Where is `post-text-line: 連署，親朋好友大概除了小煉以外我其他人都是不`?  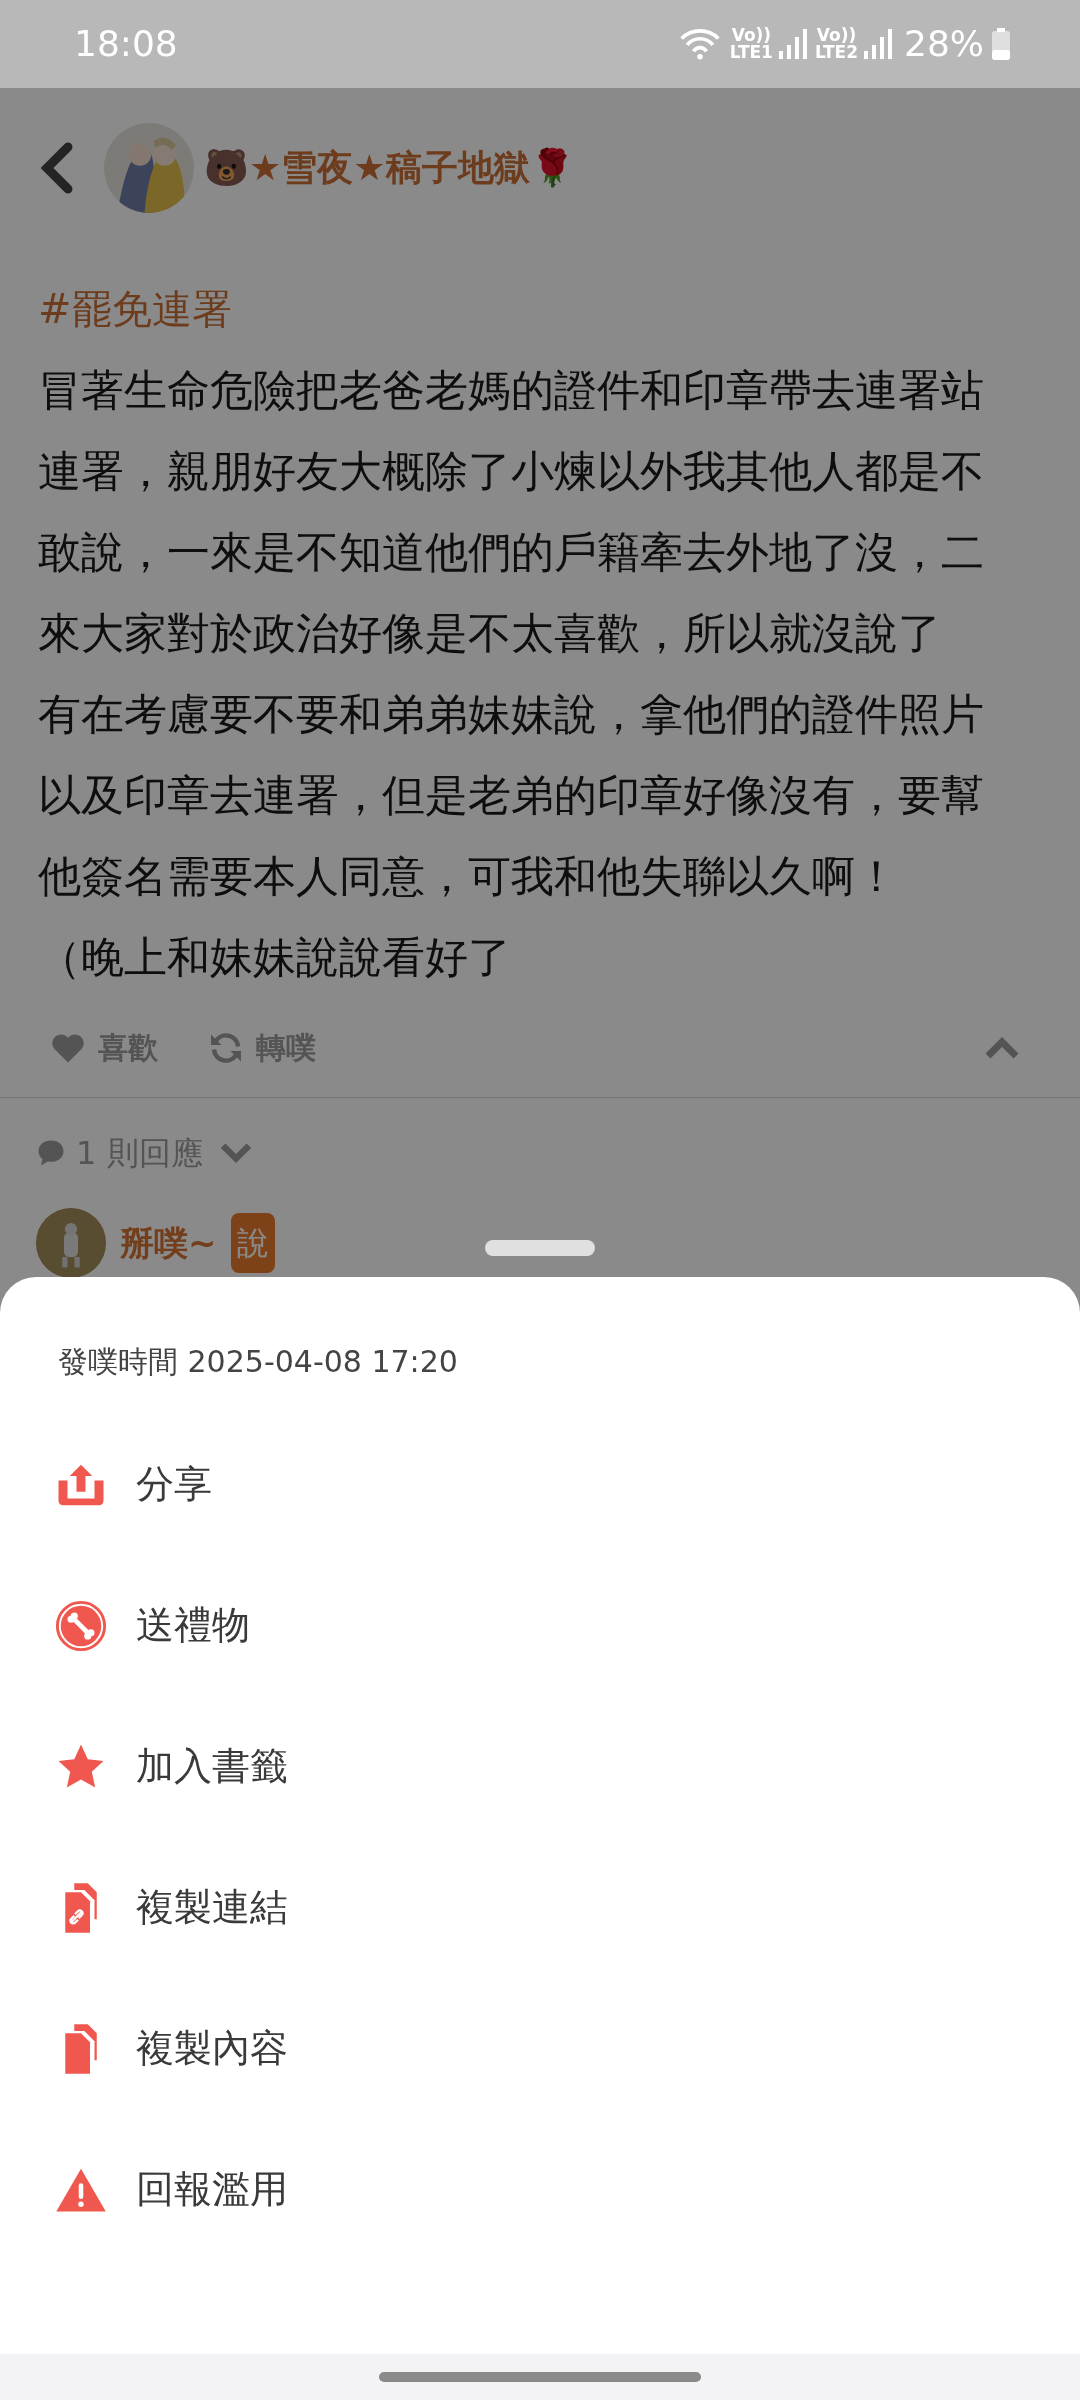 post-text-line: 連署，親朋好友大概除了小煉以外我其他人都是不 is located at coordinates (511, 471).